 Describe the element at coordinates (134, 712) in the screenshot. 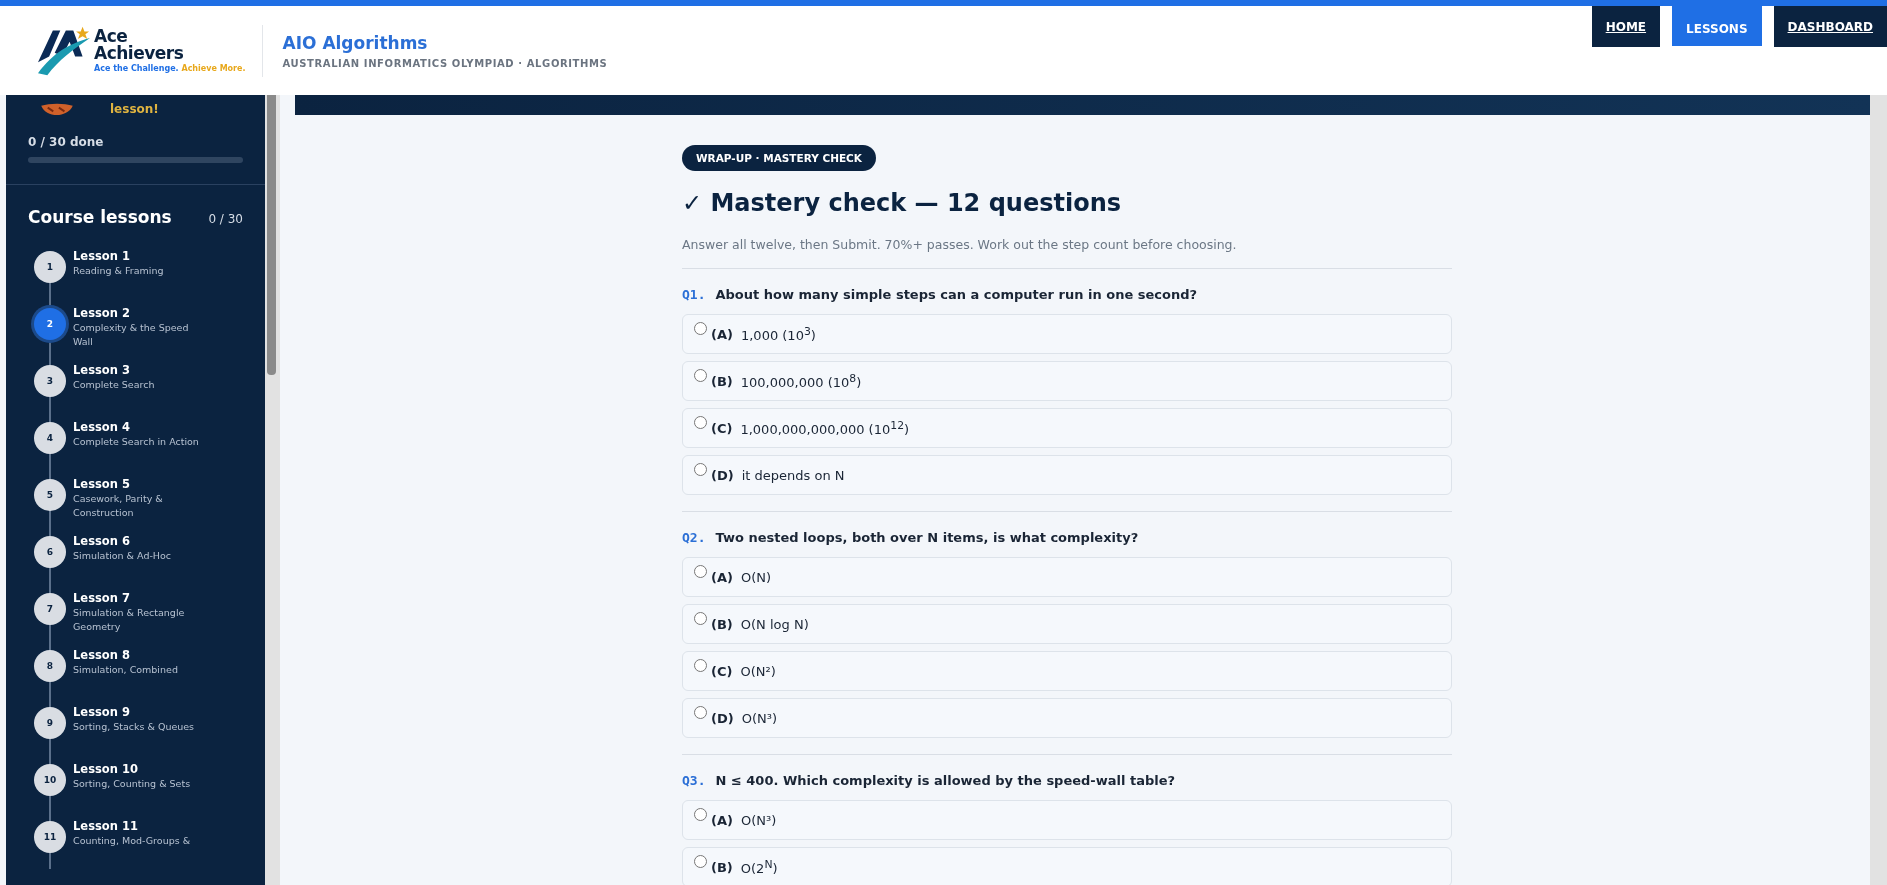

I see `lesson-title: Lesson 9` at that location.